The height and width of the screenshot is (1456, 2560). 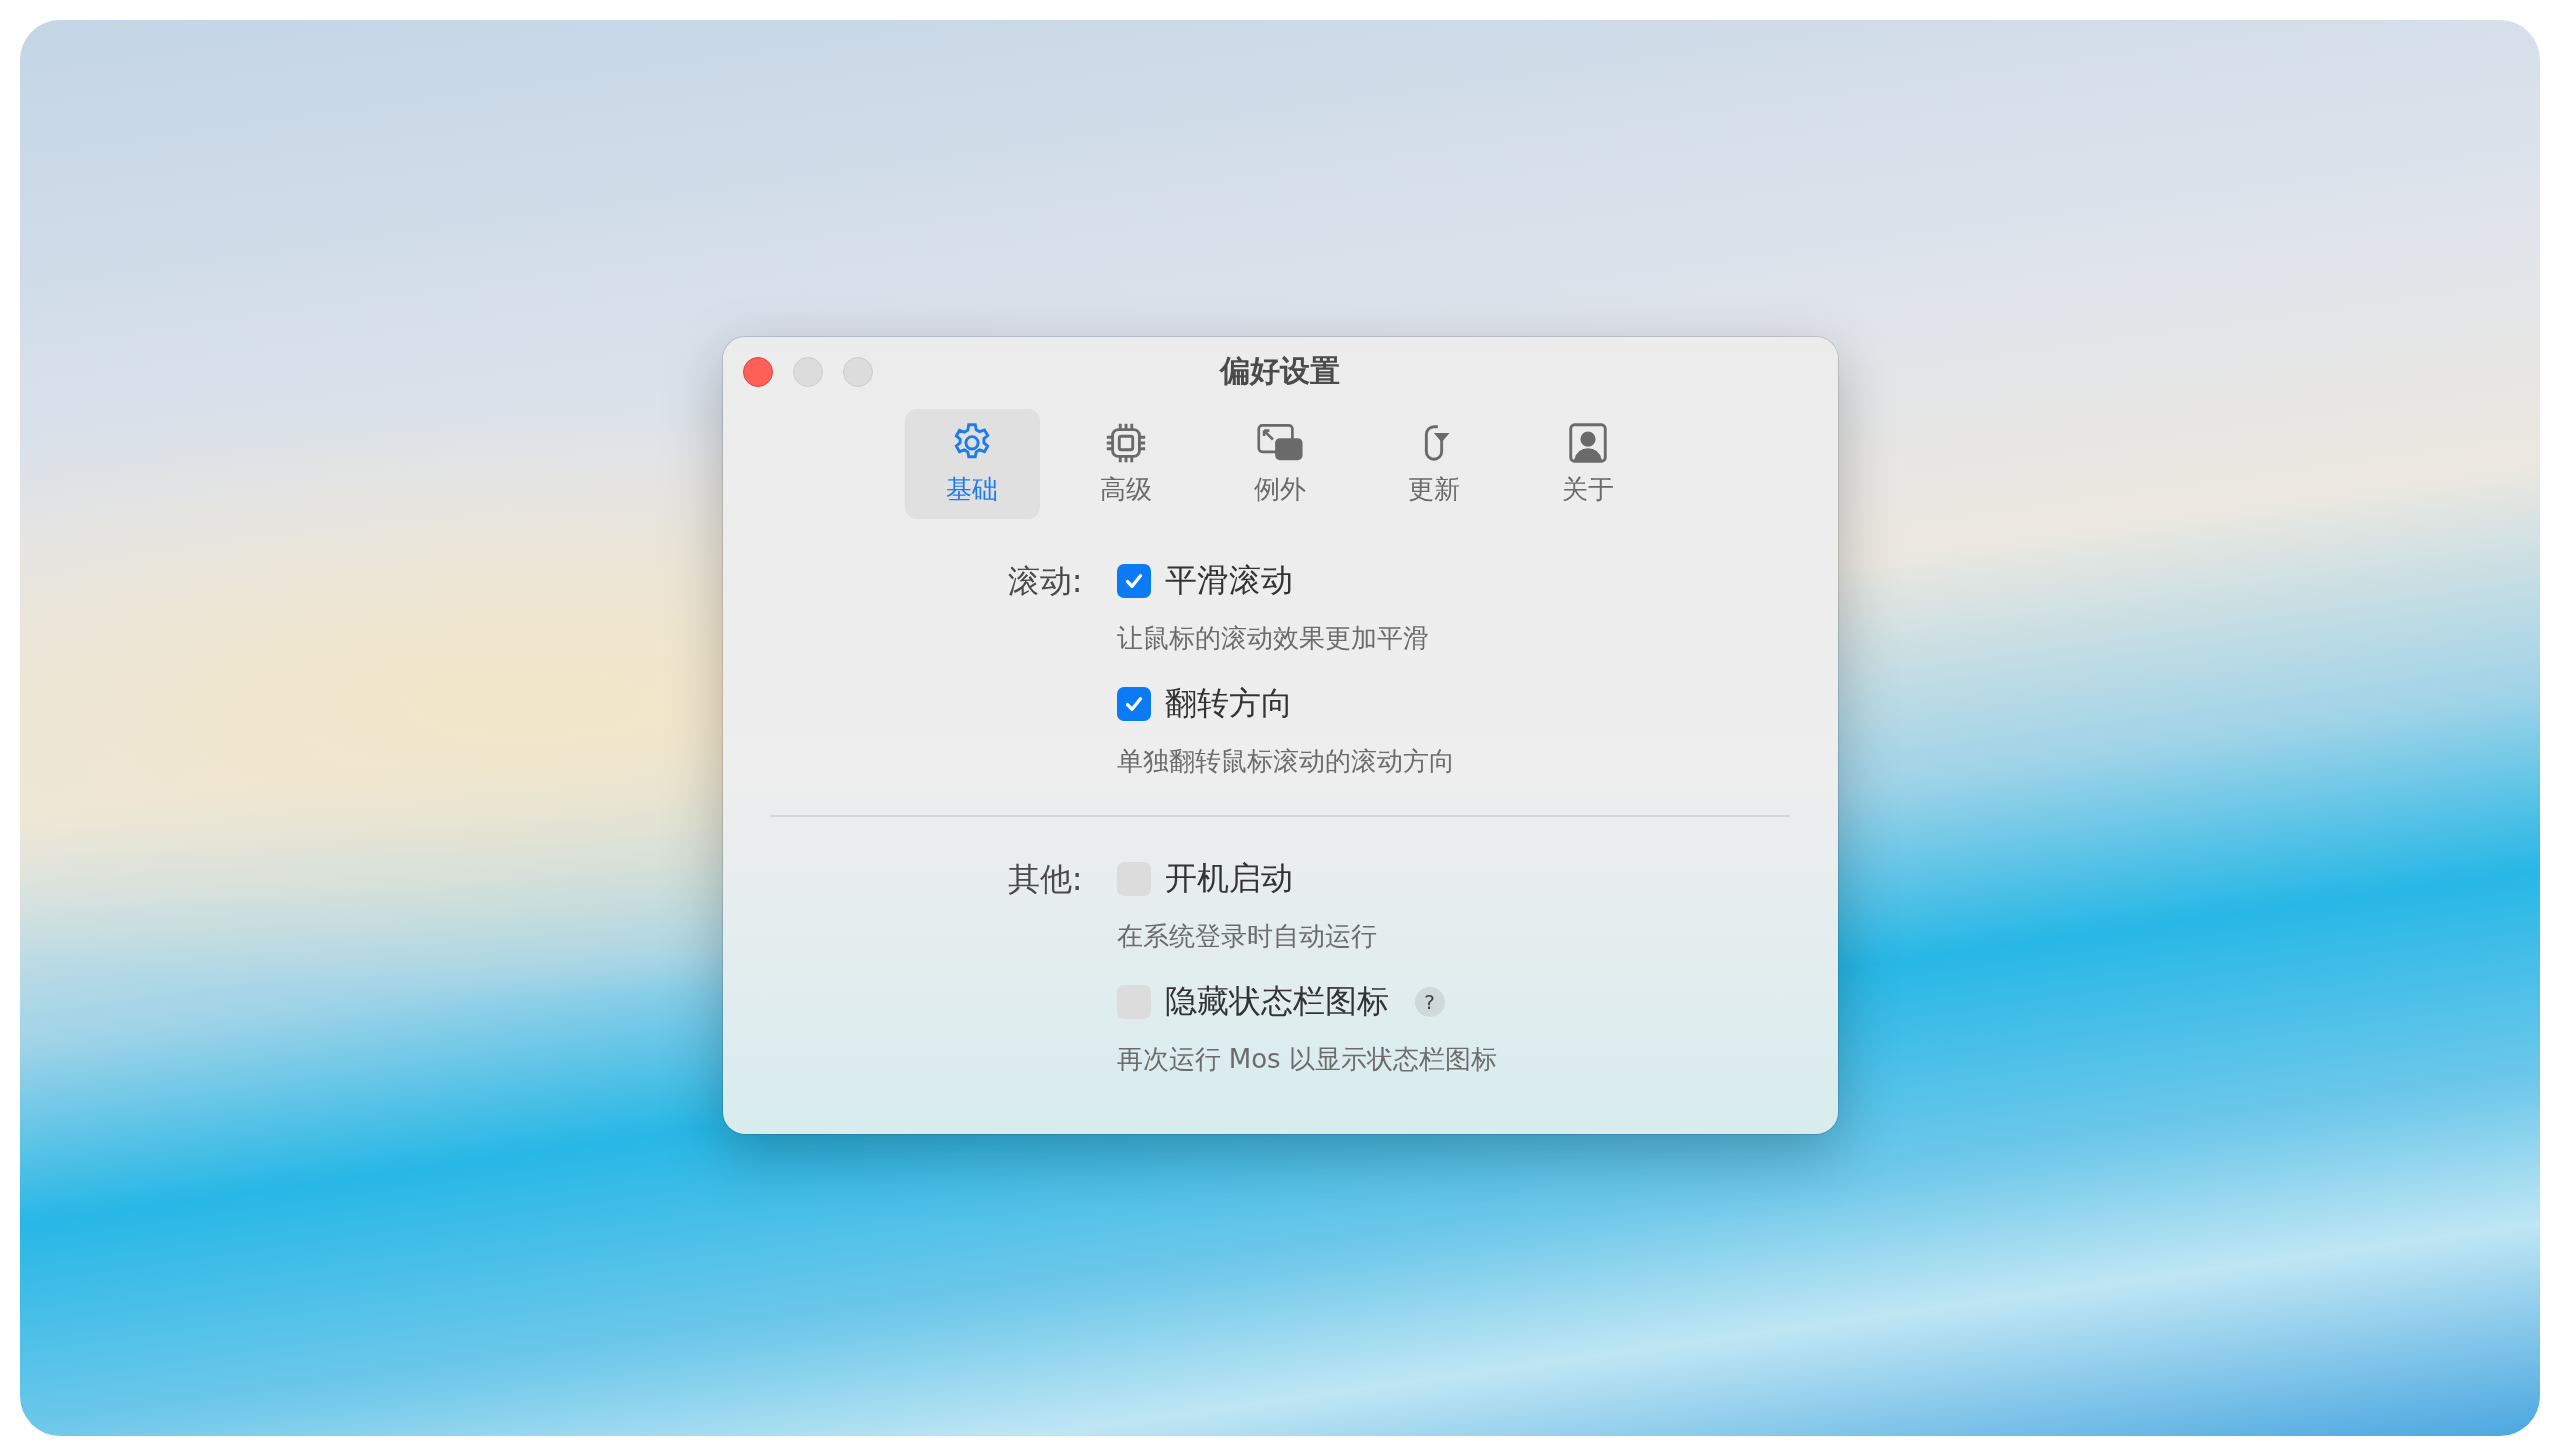 I want to click on option-label: 翻转方向, so click(x=1228, y=703).